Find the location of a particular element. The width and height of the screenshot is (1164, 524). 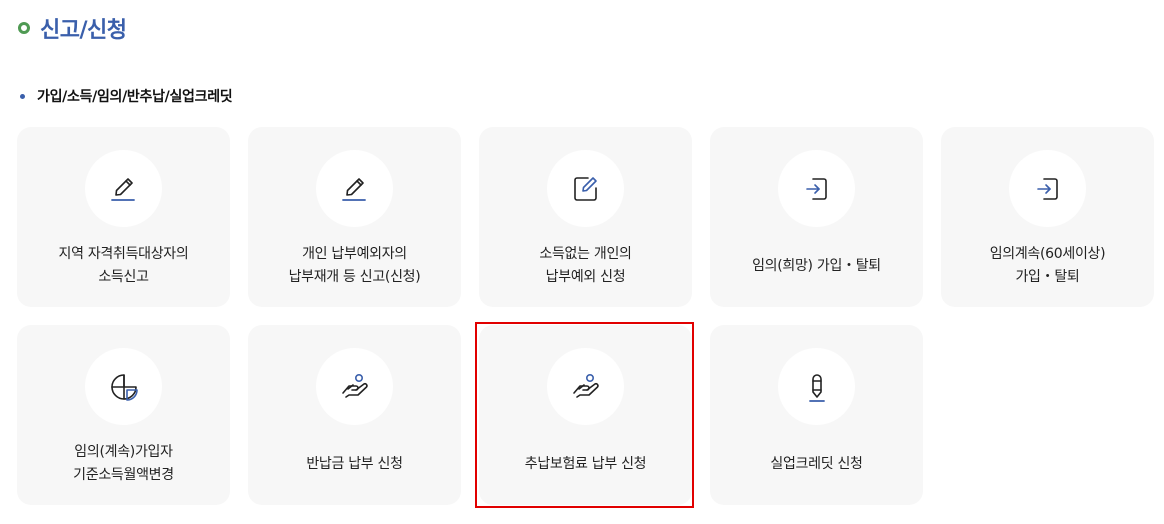

card-late-premium-payment-request: 추납보험료 납부 신청 is located at coordinates (585, 415).